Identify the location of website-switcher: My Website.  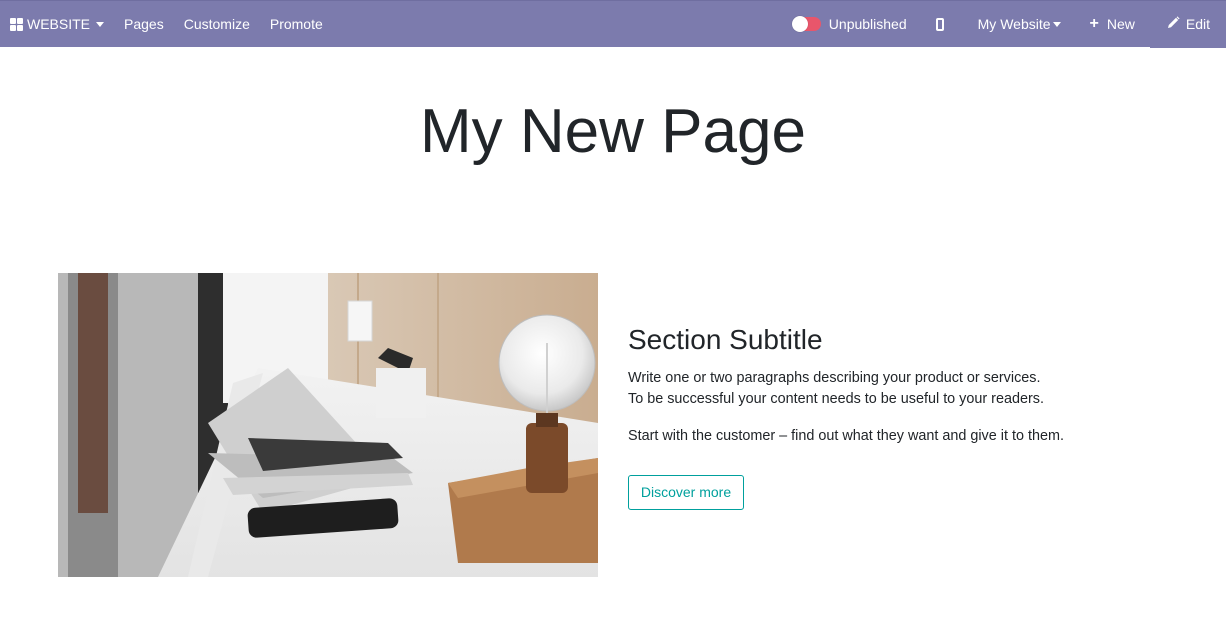
(1018, 24).